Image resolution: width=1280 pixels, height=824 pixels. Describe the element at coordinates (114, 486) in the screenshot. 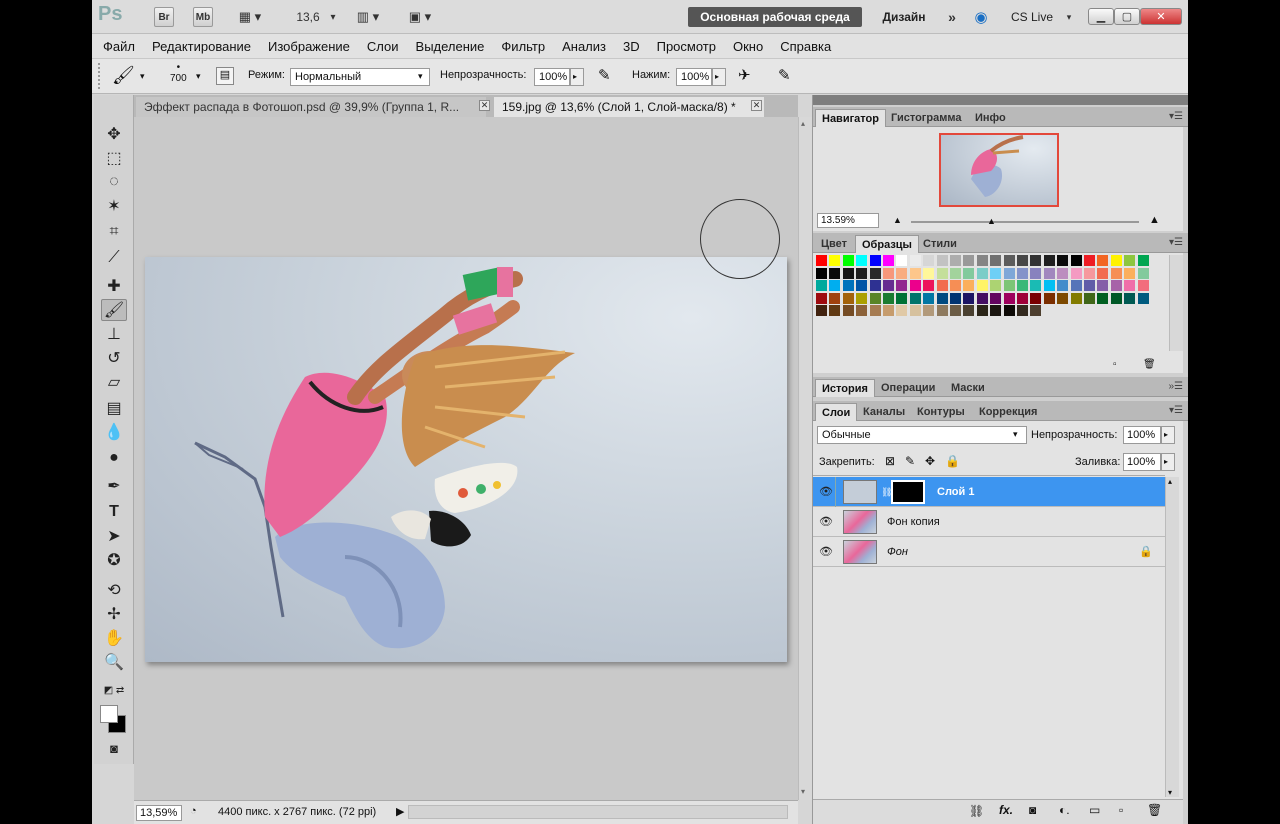

I see `pen-tool-icon: ✒` at that location.